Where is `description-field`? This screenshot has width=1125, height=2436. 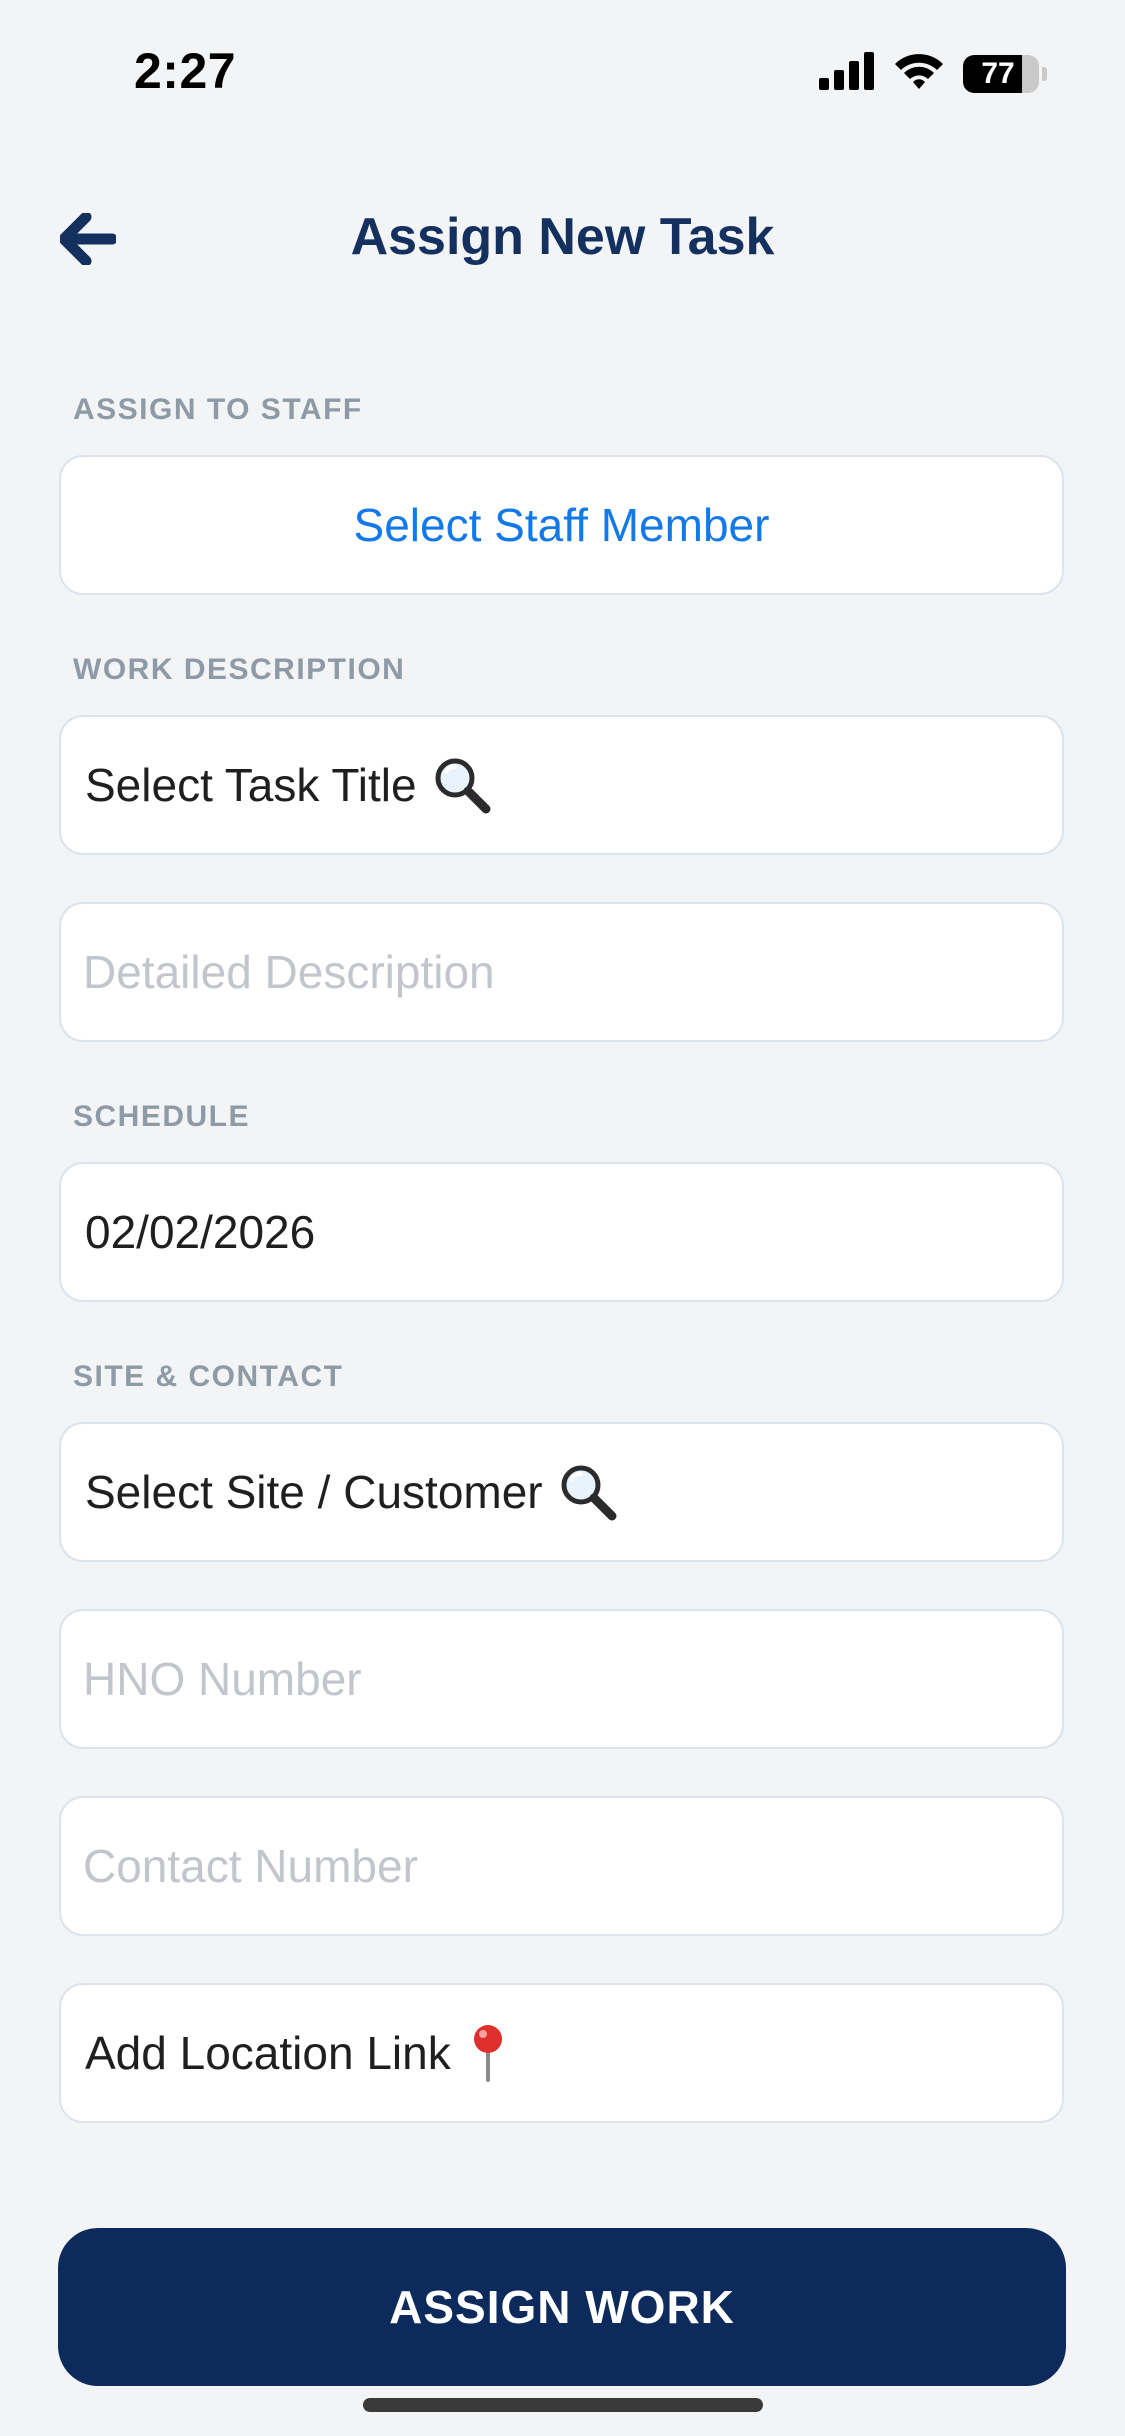
description-field is located at coordinates (561, 972).